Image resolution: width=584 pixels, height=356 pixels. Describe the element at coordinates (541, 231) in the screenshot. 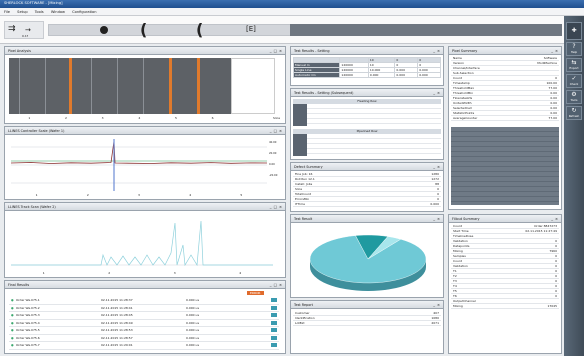

I see `row-value: 02.11.2015 11:27:49` at that location.